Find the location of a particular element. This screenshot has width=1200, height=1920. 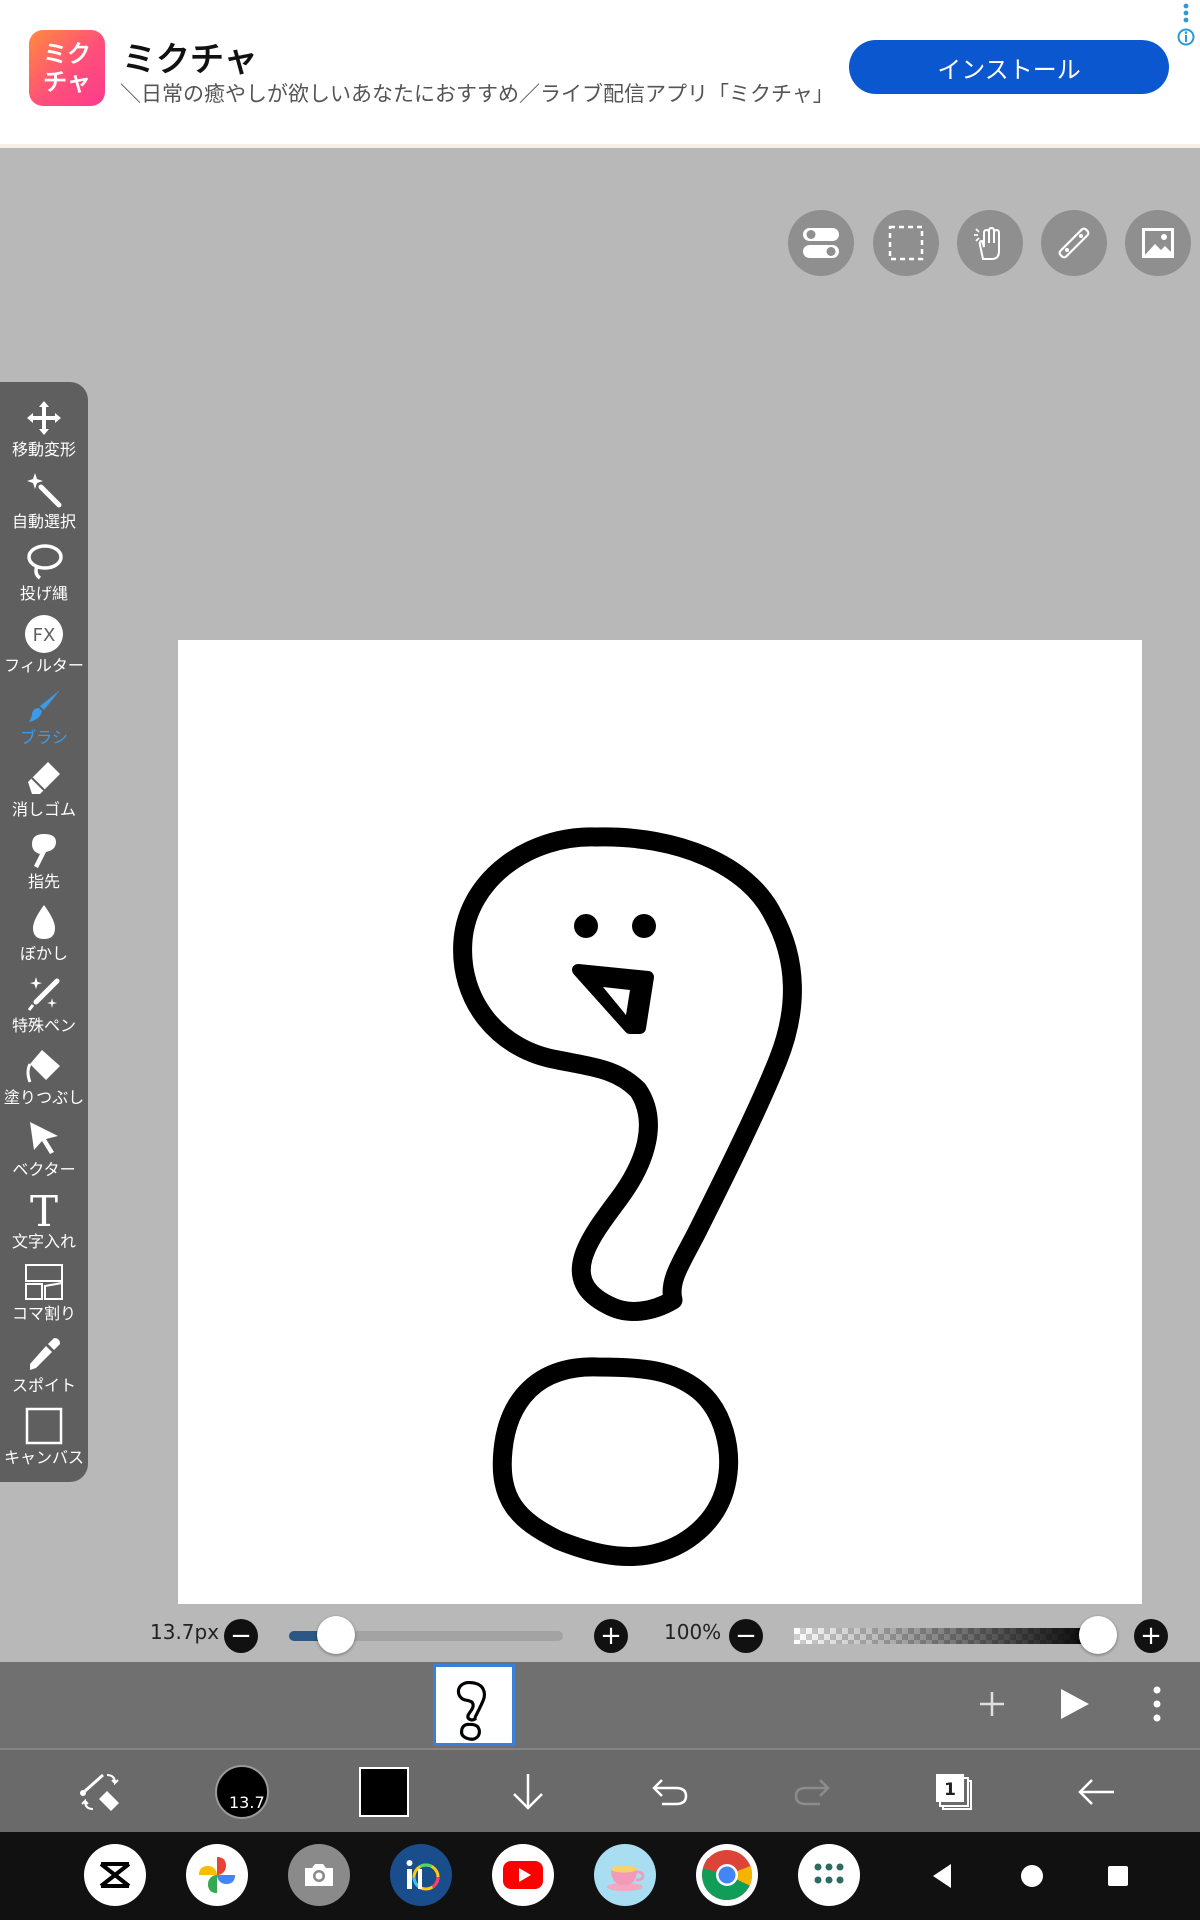

tool-vector: ベクター is located at coordinates (44, 1152).